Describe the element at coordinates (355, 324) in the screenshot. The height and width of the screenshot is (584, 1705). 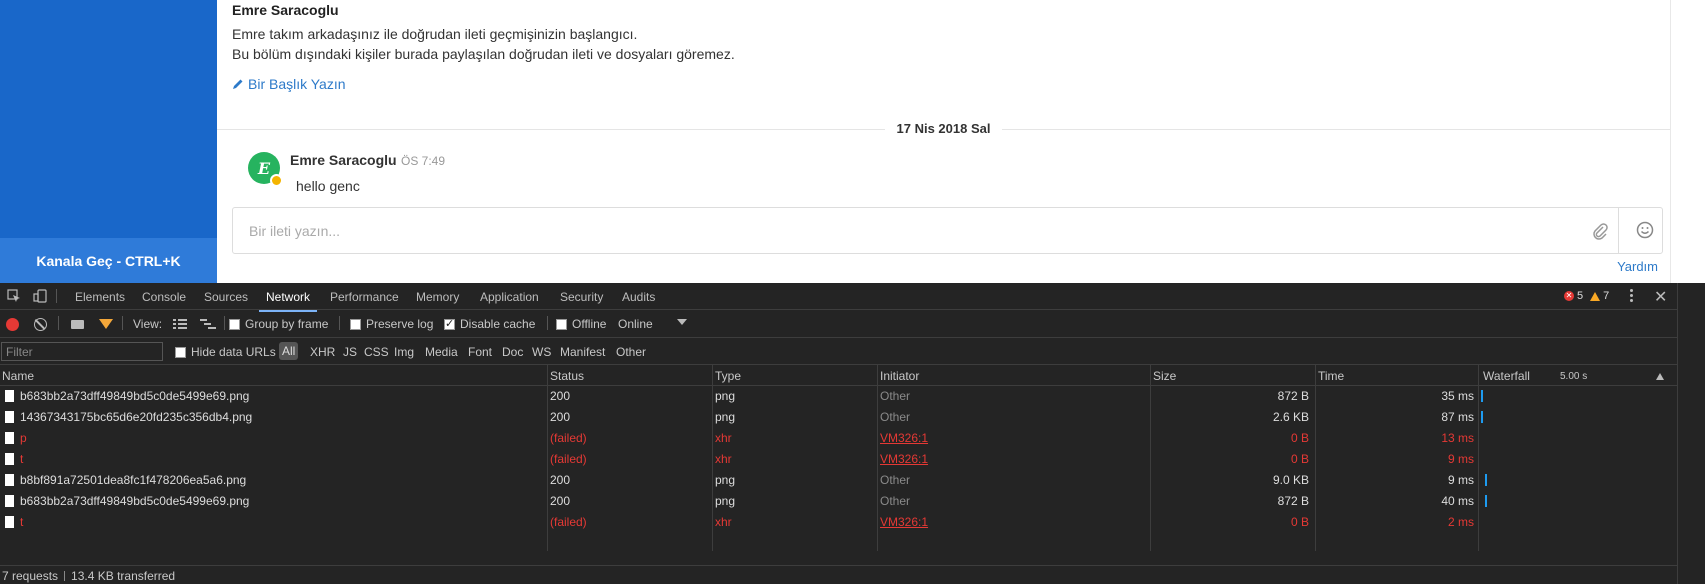
I see `preserve-log-box` at that location.